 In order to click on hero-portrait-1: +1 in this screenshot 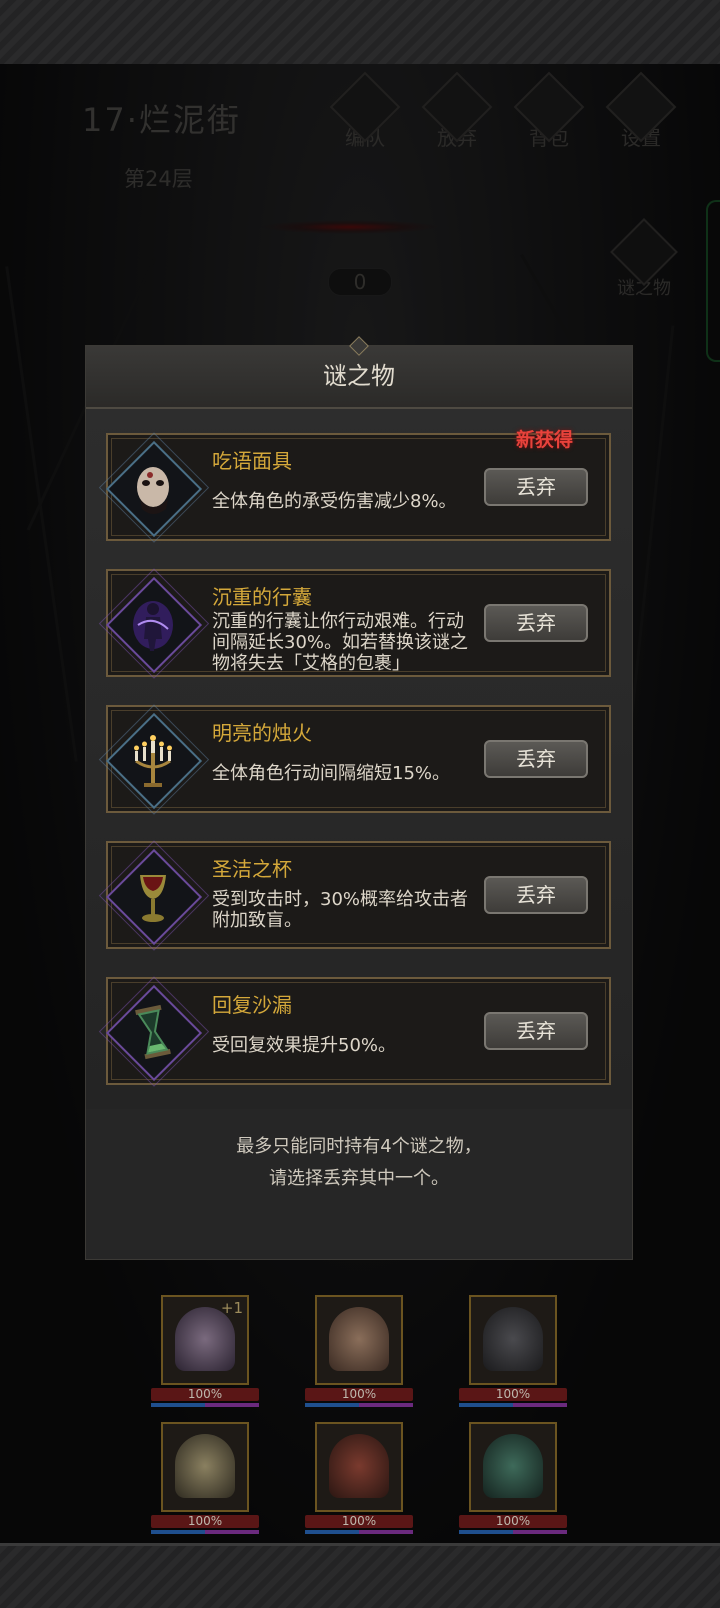, I will do `click(205, 1340)`.